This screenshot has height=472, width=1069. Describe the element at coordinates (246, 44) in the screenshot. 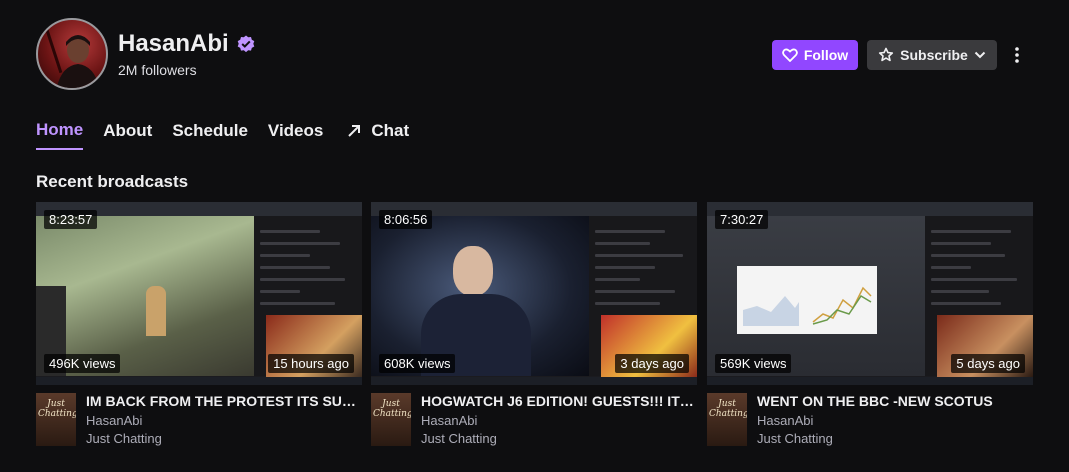

I see `verified-badge-icon` at that location.